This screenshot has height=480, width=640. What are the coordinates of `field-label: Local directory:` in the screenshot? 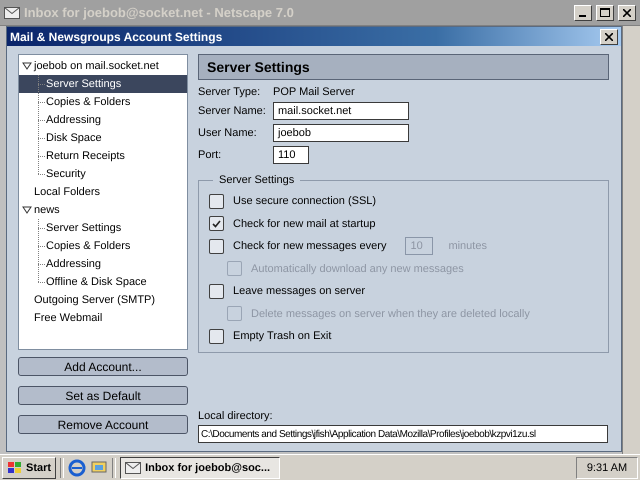 It's located at (236, 416).